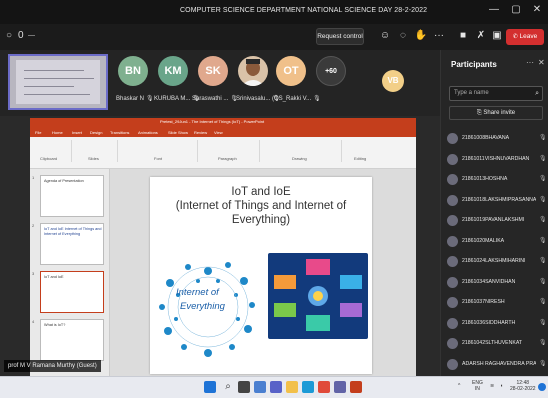  I want to click on participant-row: 21861034SANVIDHAN 🎙, so click(497, 283).